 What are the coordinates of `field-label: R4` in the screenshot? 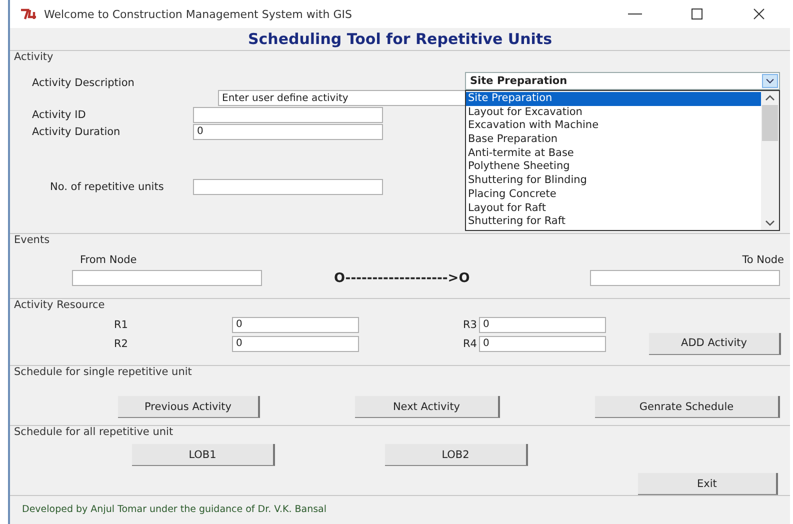 It's located at (470, 344).